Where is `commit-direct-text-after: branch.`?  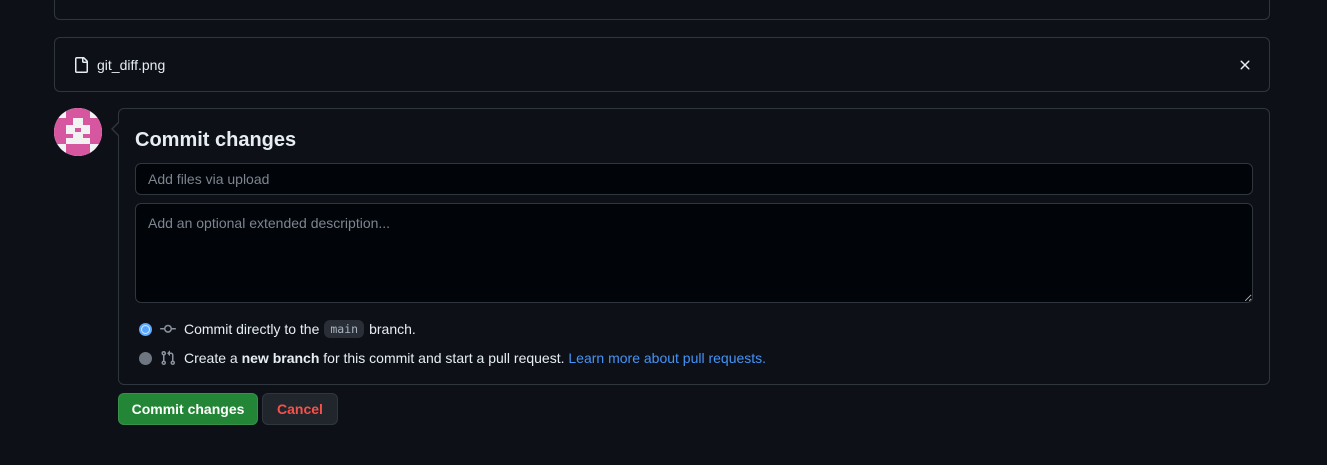 commit-direct-text-after: branch. is located at coordinates (392, 329).